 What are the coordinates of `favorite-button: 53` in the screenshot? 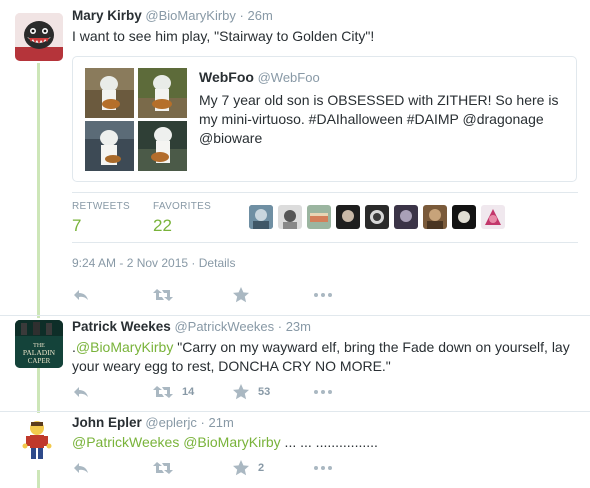 It's located at (251, 392).